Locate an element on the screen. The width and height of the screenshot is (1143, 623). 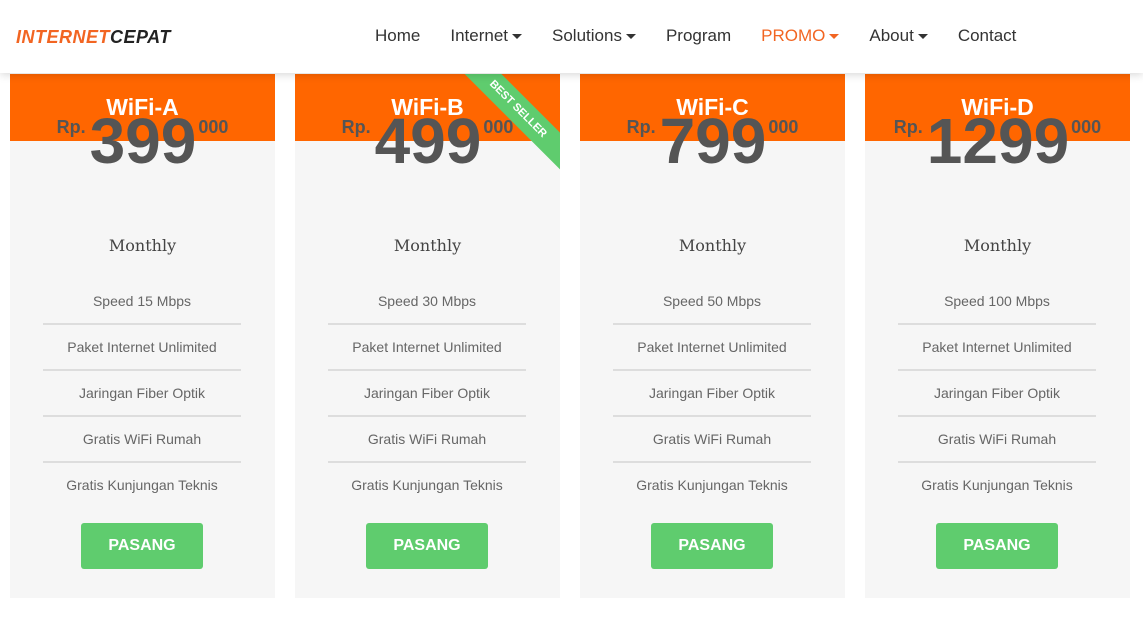
brand-logo: INTERNETCEPAT is located at coordinates (93, 37).